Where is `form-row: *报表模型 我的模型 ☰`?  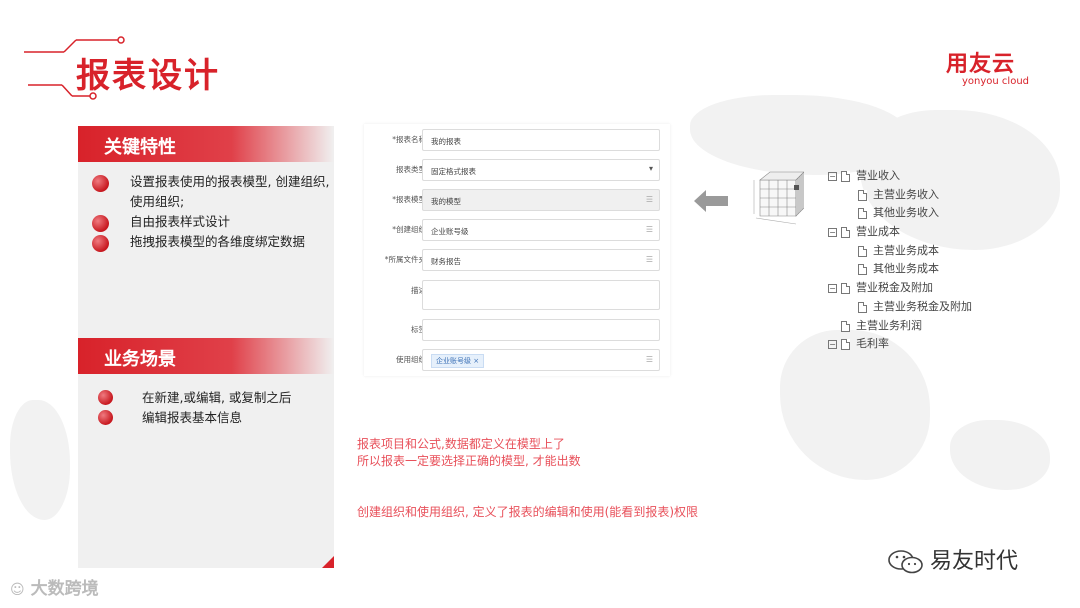 form-row: *报表模型 我的模型 ☰ is located at coordinates (517, 200).